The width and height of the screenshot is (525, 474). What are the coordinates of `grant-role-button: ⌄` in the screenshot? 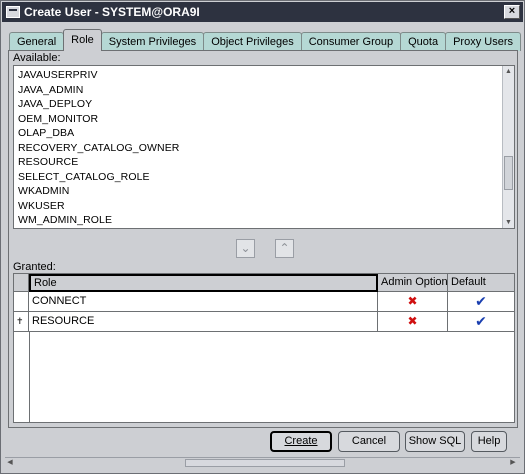 It's located at (245, 248).